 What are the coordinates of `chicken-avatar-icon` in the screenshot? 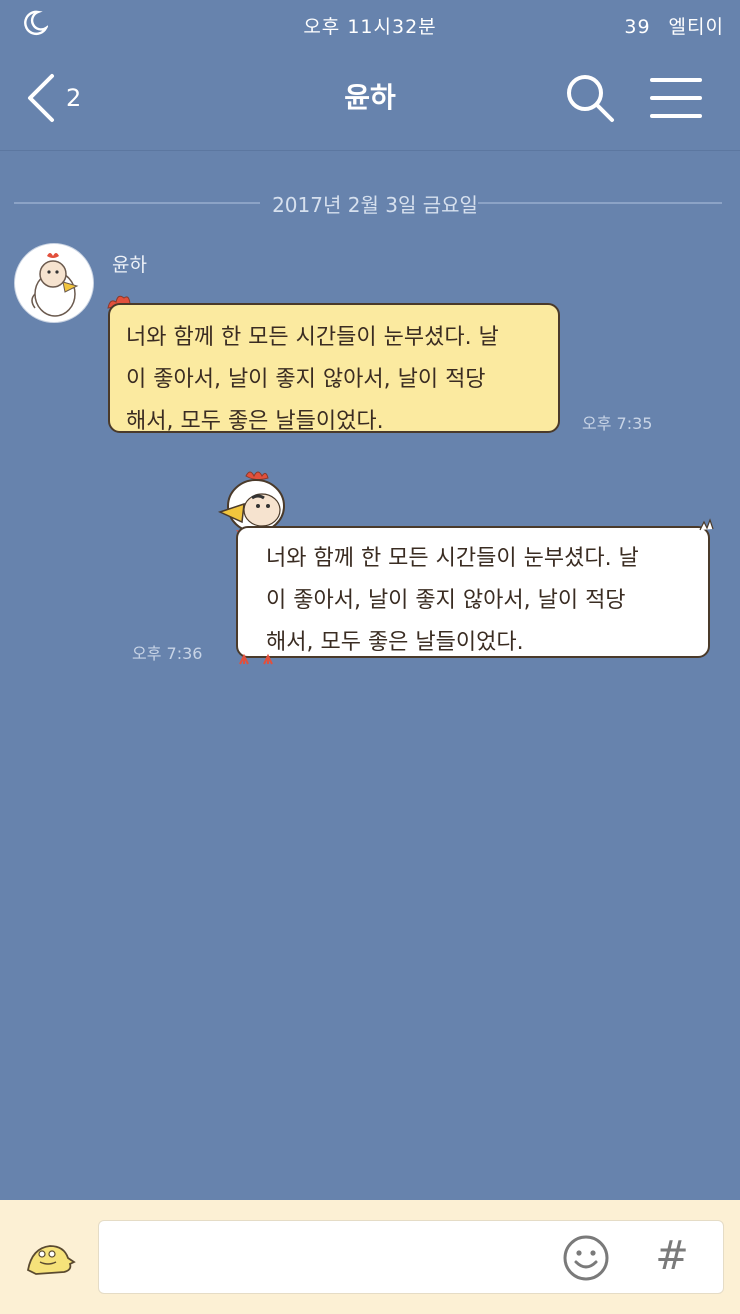 It's located at (55, 285).